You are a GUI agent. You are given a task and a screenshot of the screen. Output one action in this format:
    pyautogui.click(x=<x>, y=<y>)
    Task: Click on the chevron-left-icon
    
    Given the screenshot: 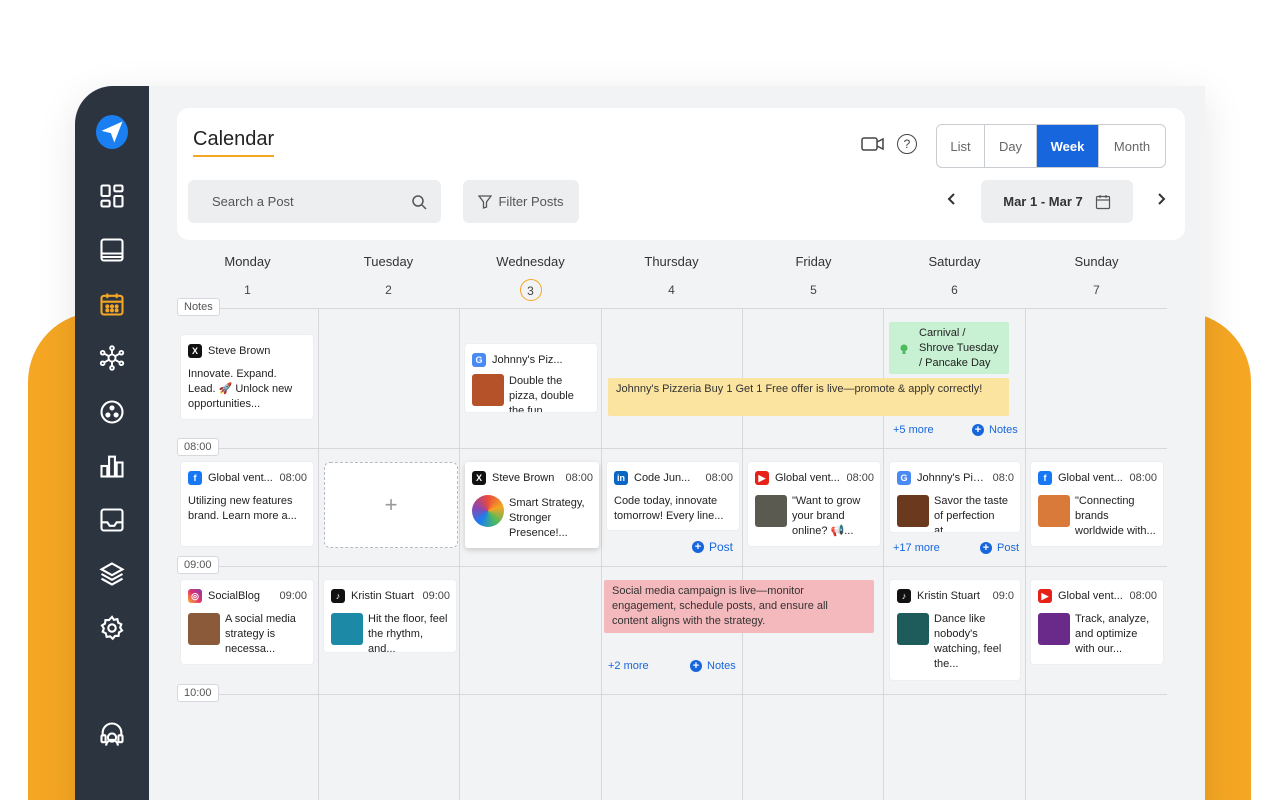 What is the action you would take?
    pyautogui.click(x=952, y=201)
    